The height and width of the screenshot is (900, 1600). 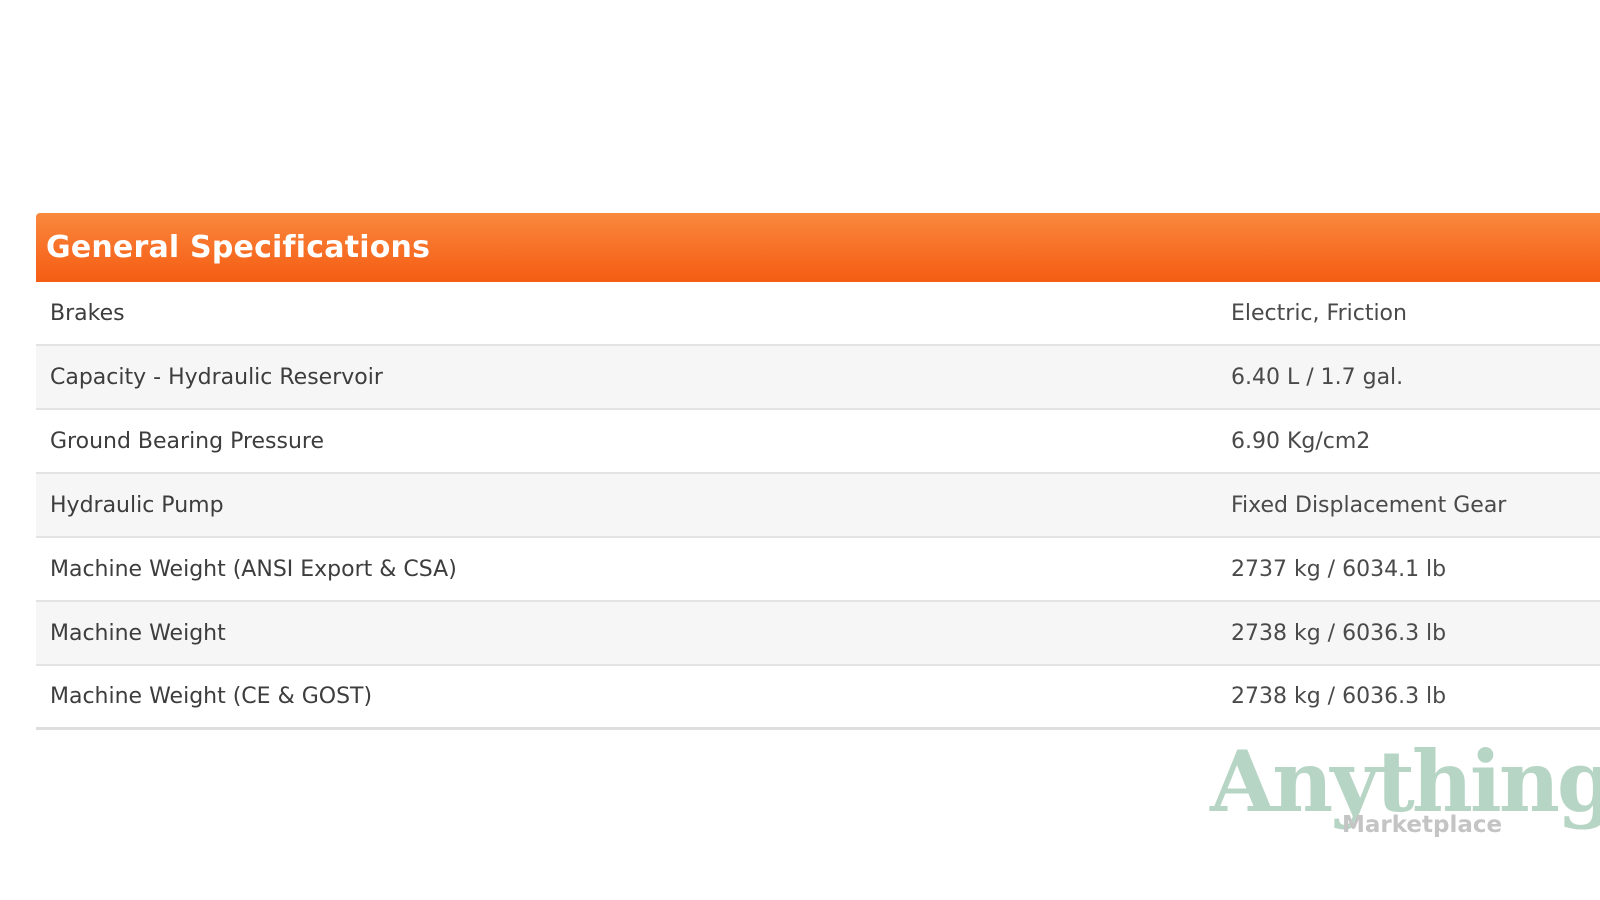 I want to click on spec-row-hydraulic-pump: Hydraulic Pump Fixed Displacement Gear, so click(x=818, y=506).